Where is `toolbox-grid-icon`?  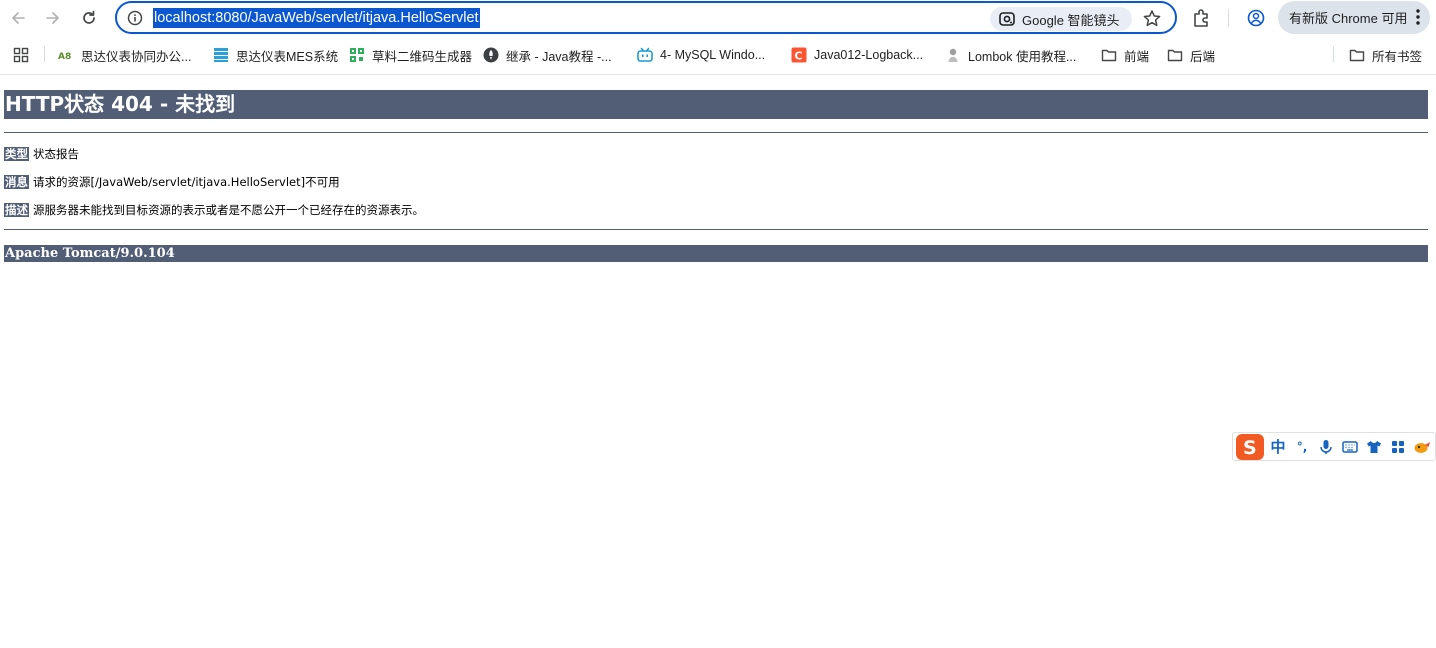 toolbox-grid-icon is located at coordinates (1398, 447).